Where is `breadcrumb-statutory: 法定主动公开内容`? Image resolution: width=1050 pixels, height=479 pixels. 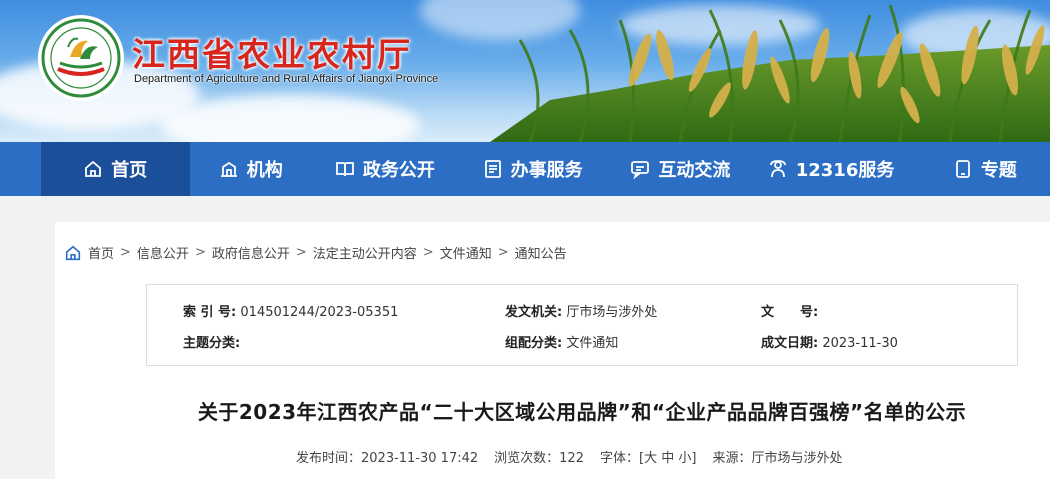 breadcrumb-statutory: 法定主动公开内容 is located at coordinates (365, 252).